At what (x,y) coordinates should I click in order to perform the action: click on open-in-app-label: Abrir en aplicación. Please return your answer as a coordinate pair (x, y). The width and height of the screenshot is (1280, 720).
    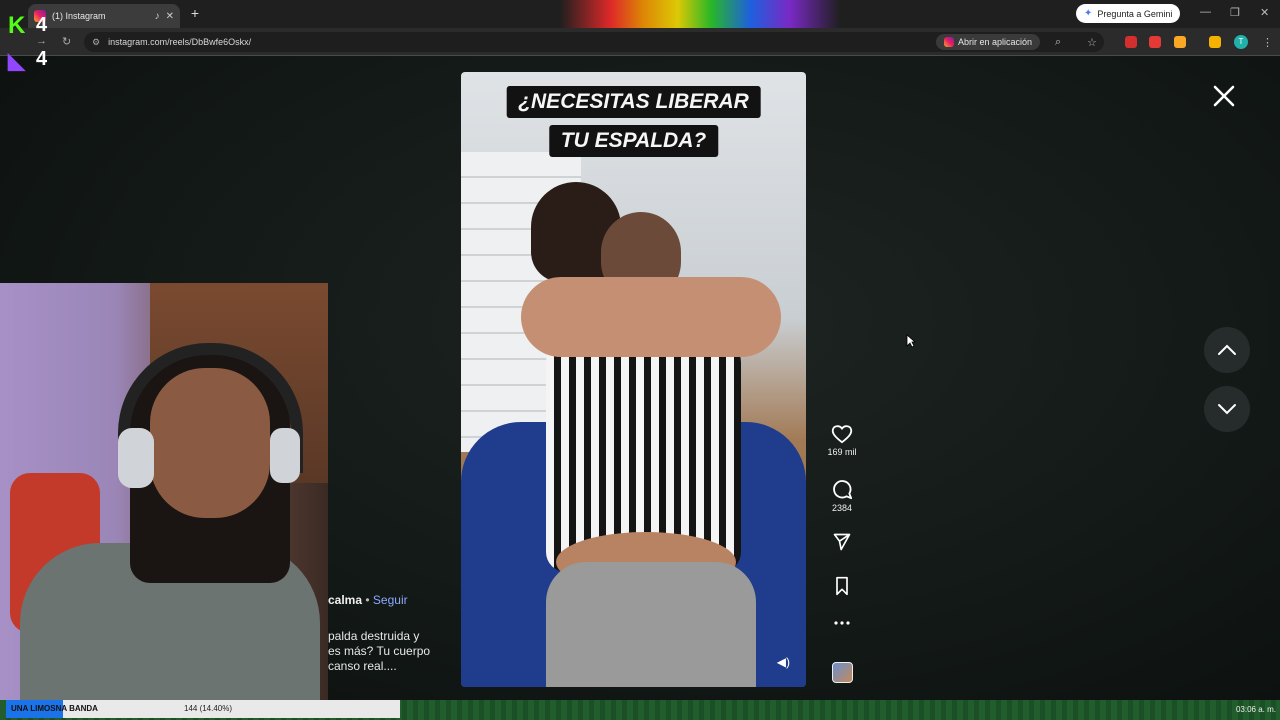
    Looking at the image, I should click on (995, 42).